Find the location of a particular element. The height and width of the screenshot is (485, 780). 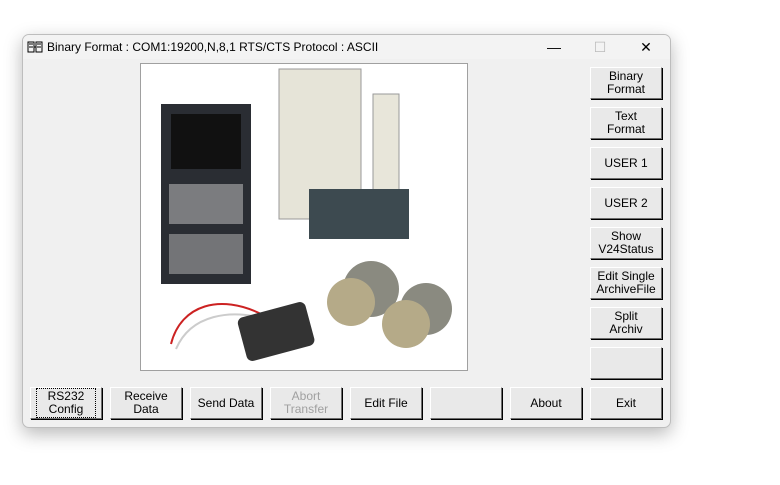

blank-bottom-button is located at coordinates (466, 403).